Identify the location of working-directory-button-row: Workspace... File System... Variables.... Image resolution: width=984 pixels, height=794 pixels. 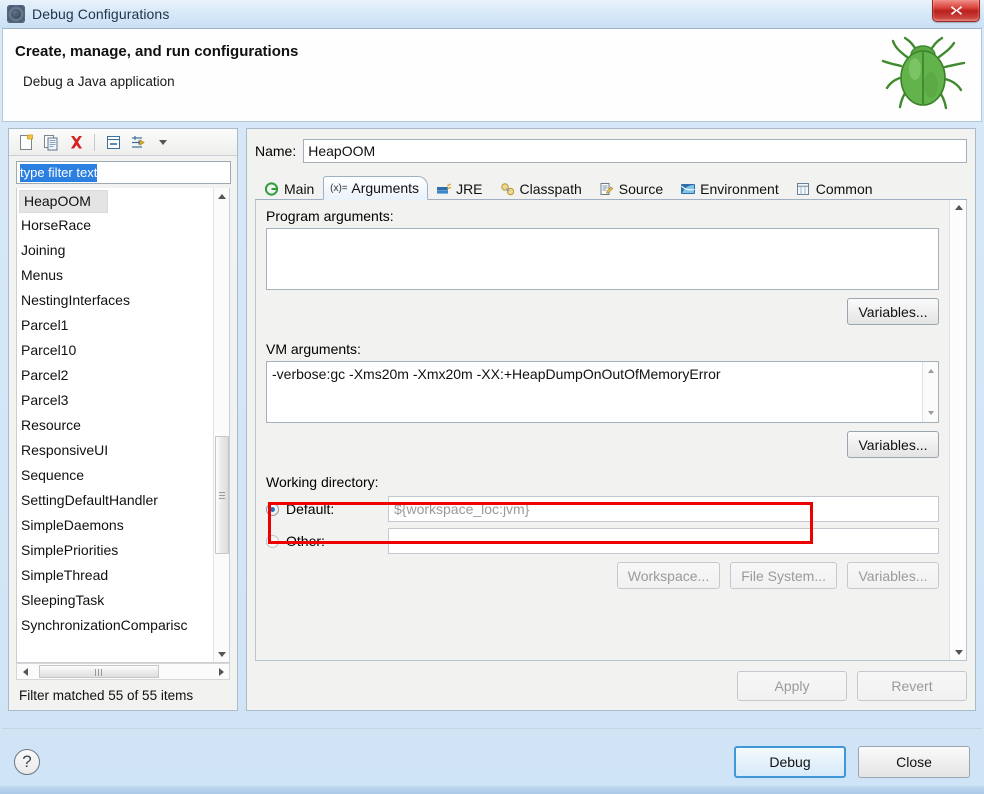
(602, 575).